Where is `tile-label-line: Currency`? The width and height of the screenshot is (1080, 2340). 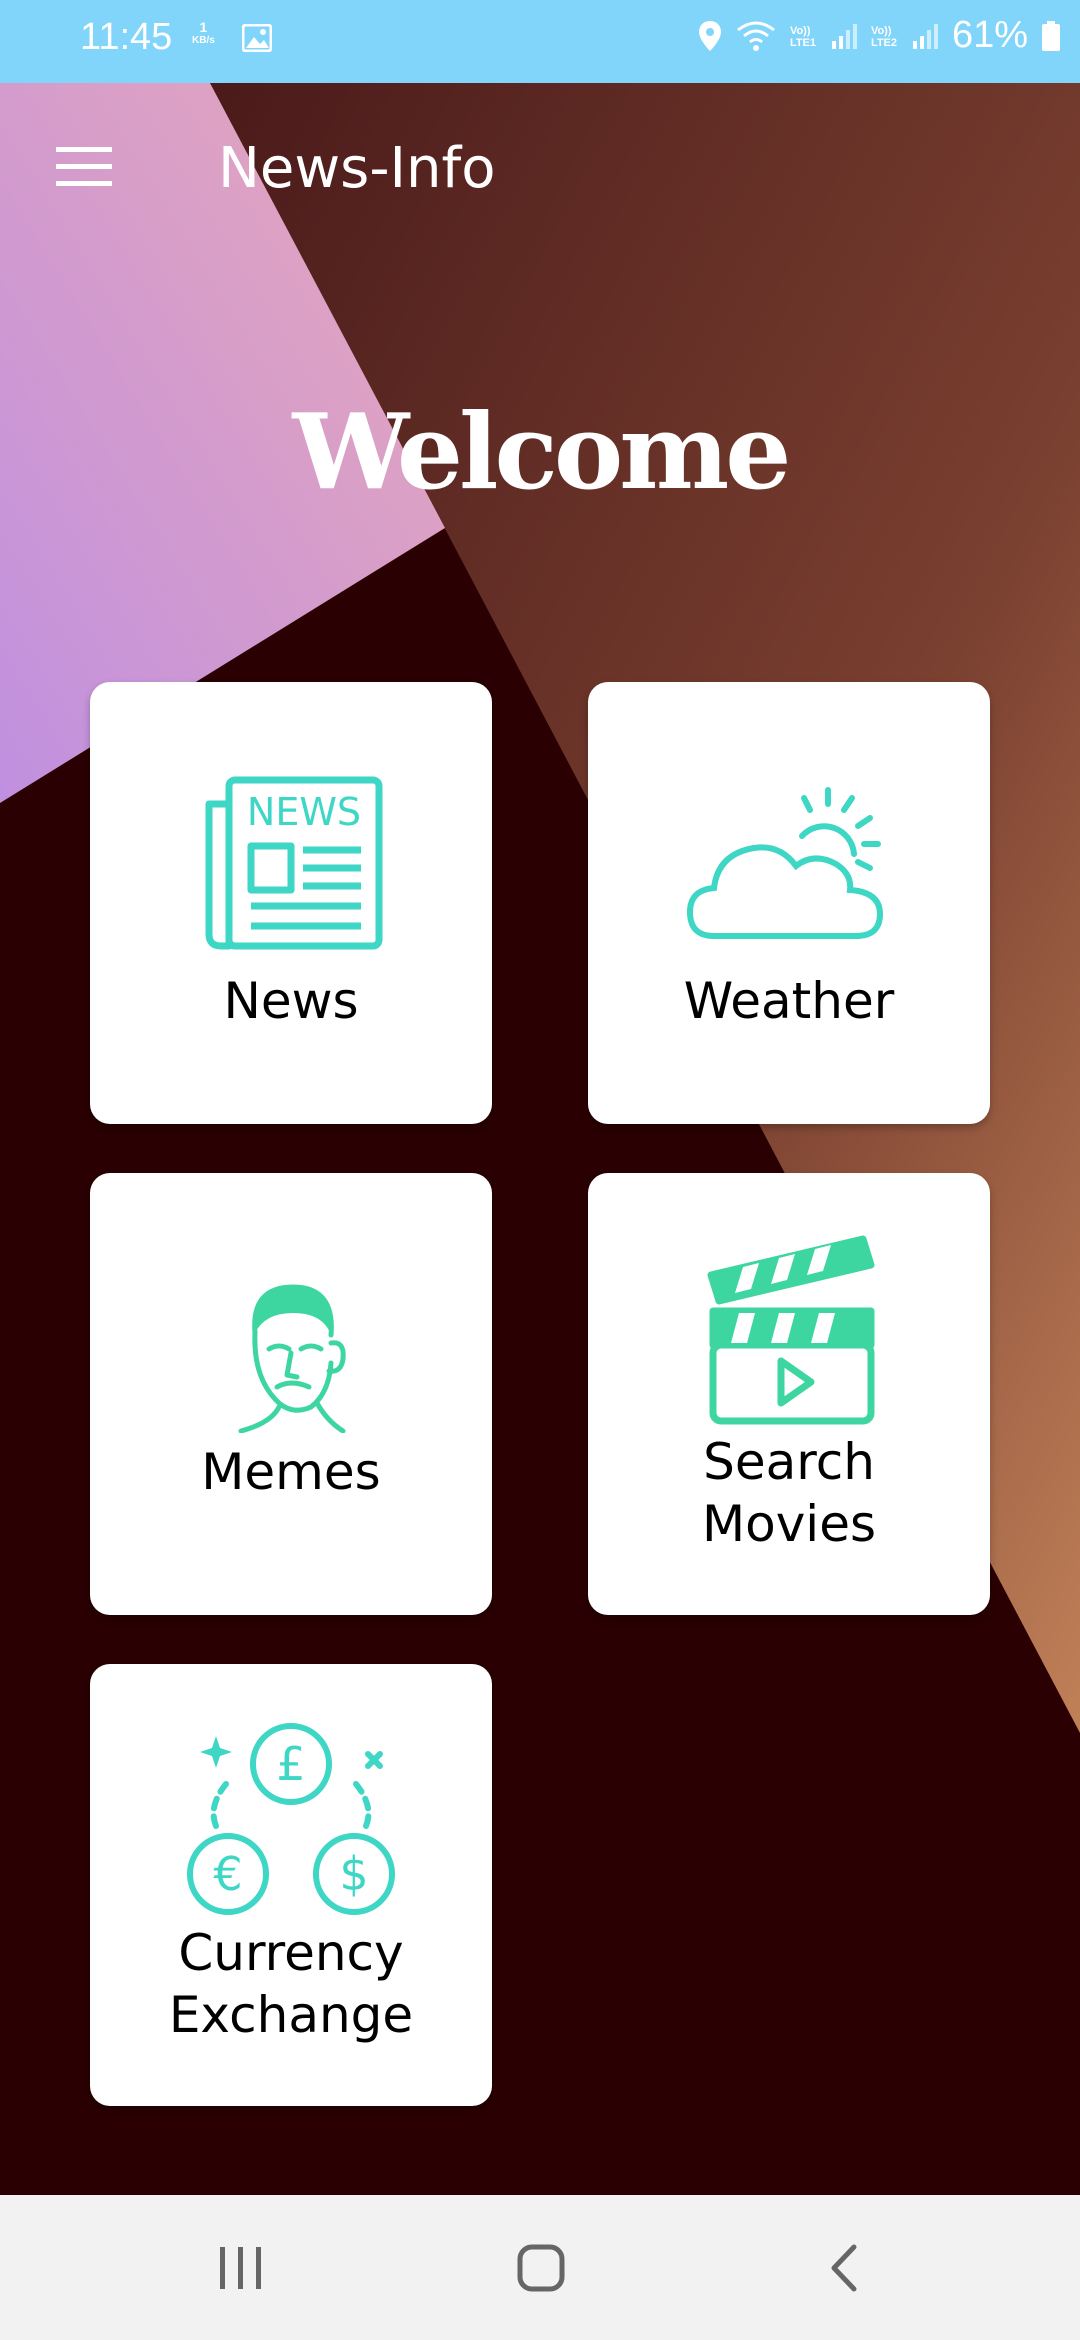
tile-label-line: Currency is located at coordinates (291, 1953).